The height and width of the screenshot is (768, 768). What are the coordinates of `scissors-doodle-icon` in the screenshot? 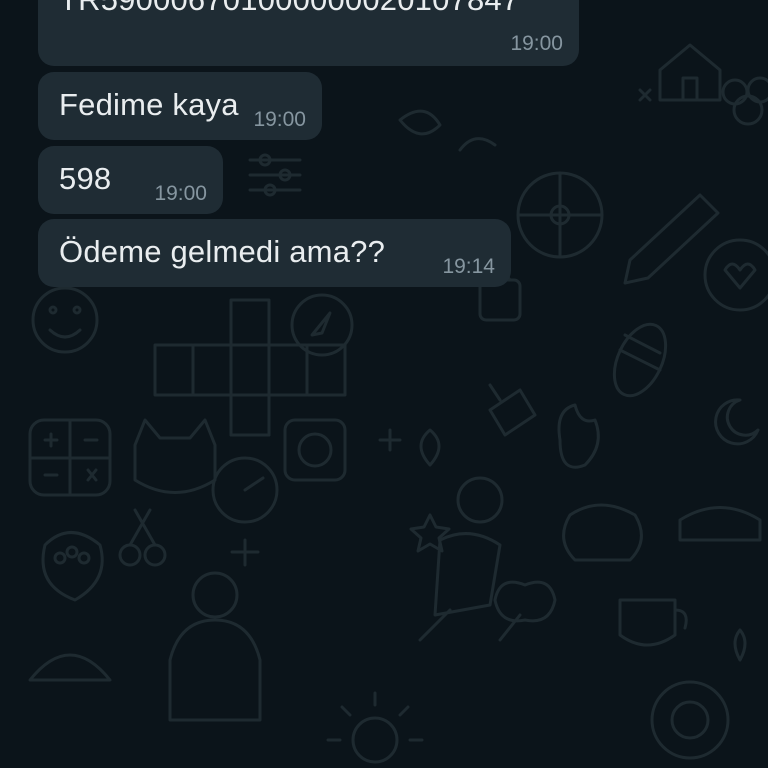 It's located at (142, 537).